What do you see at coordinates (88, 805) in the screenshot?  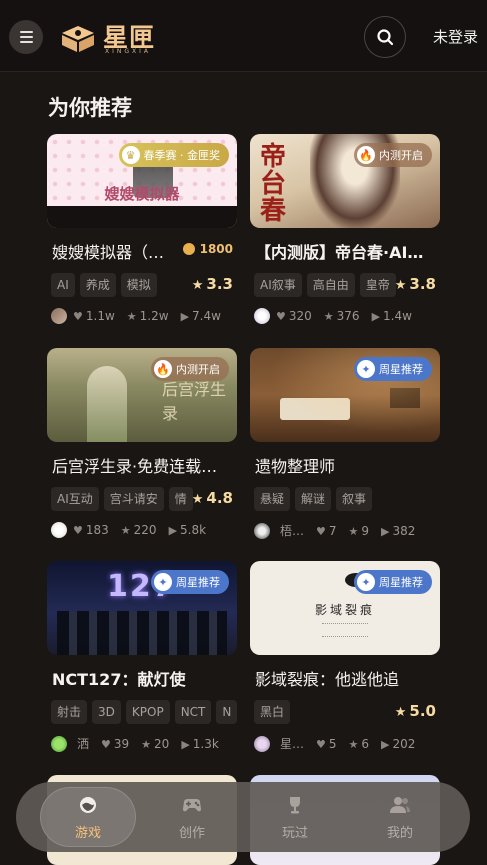 I see `planet-icon` at bounding box center [88, 805].